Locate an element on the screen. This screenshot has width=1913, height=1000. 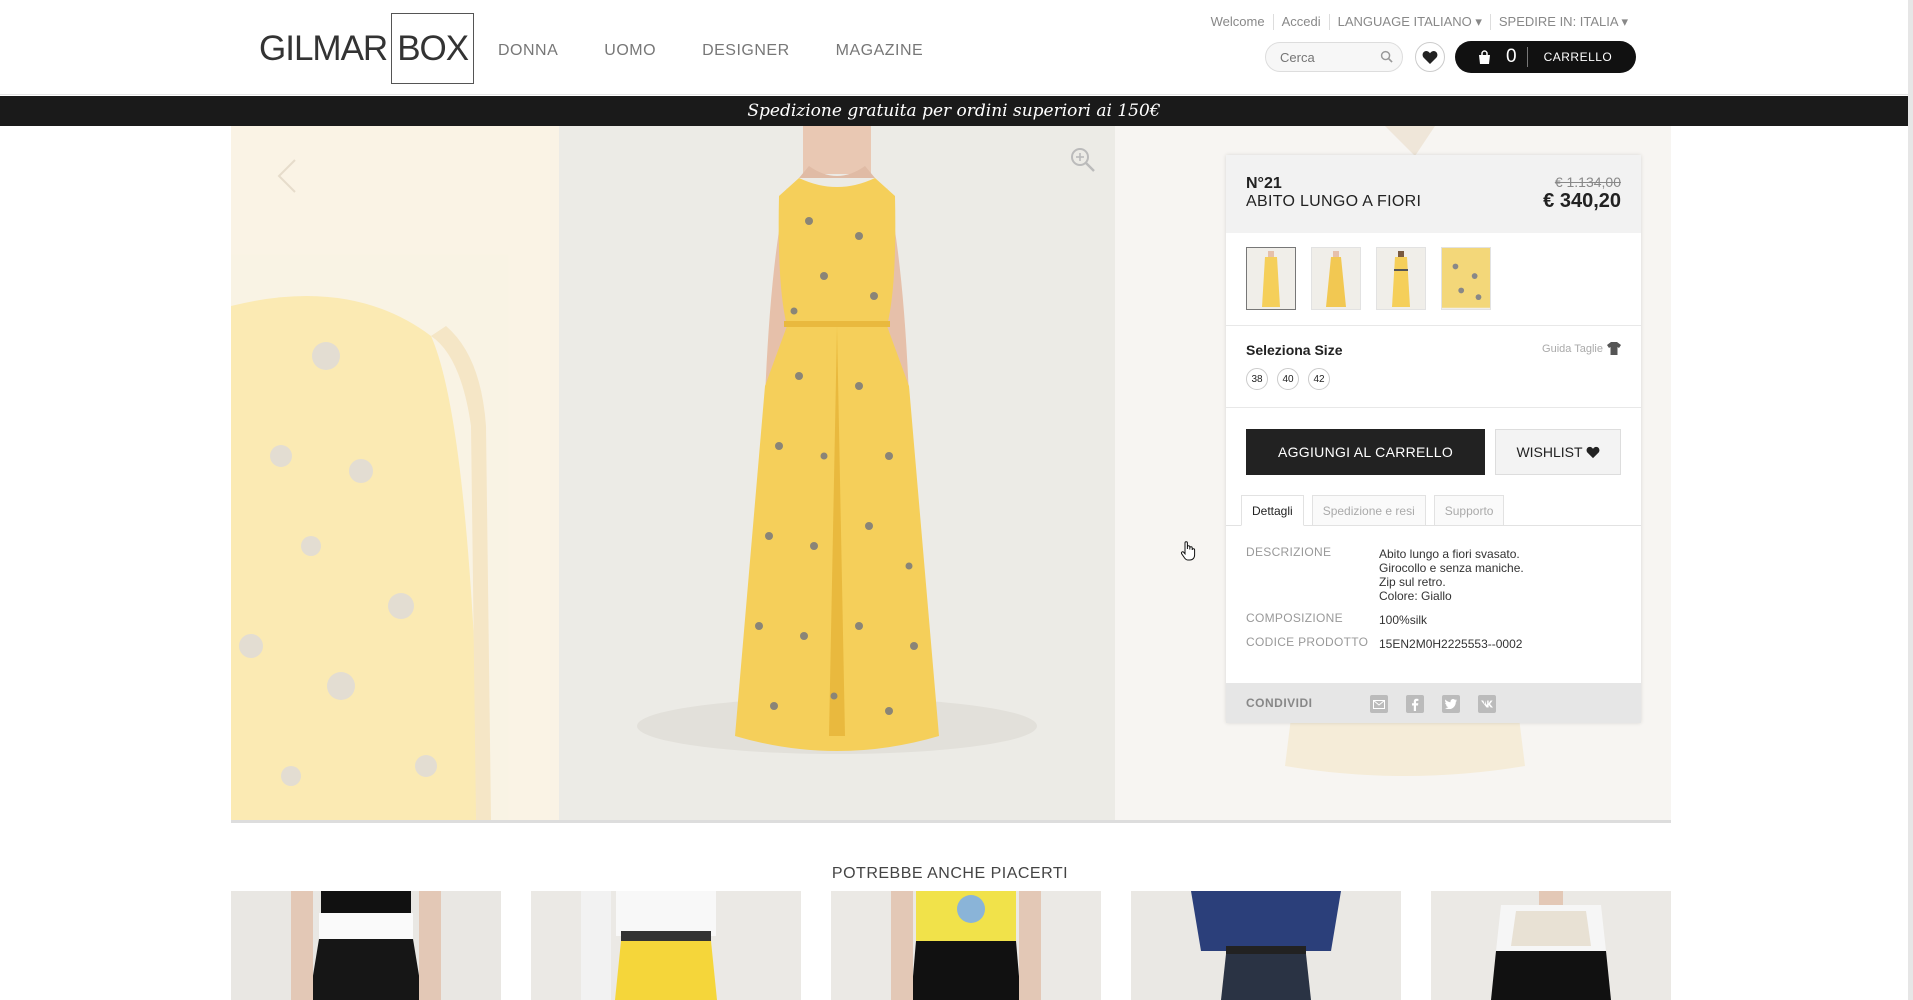
vk-share-icon is located at coordinates (1487, 704).